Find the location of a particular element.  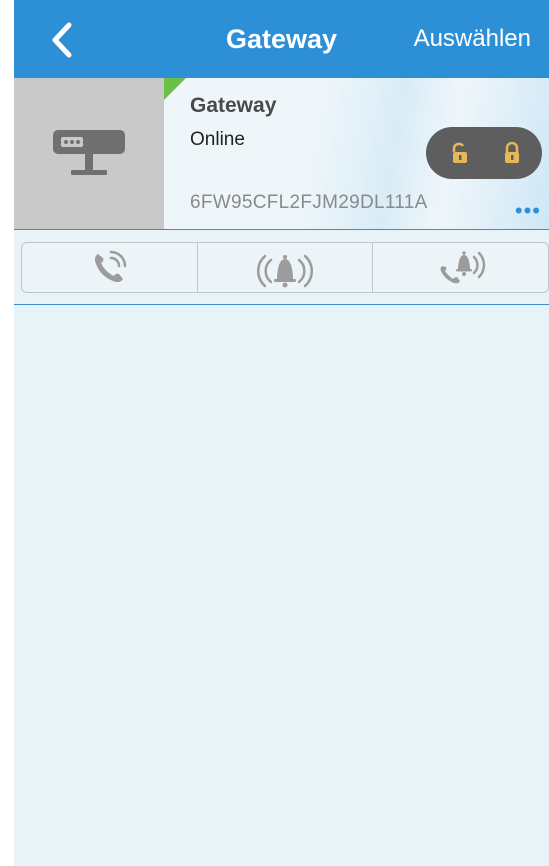

unlock-icon is located at coordinates (459, 152).